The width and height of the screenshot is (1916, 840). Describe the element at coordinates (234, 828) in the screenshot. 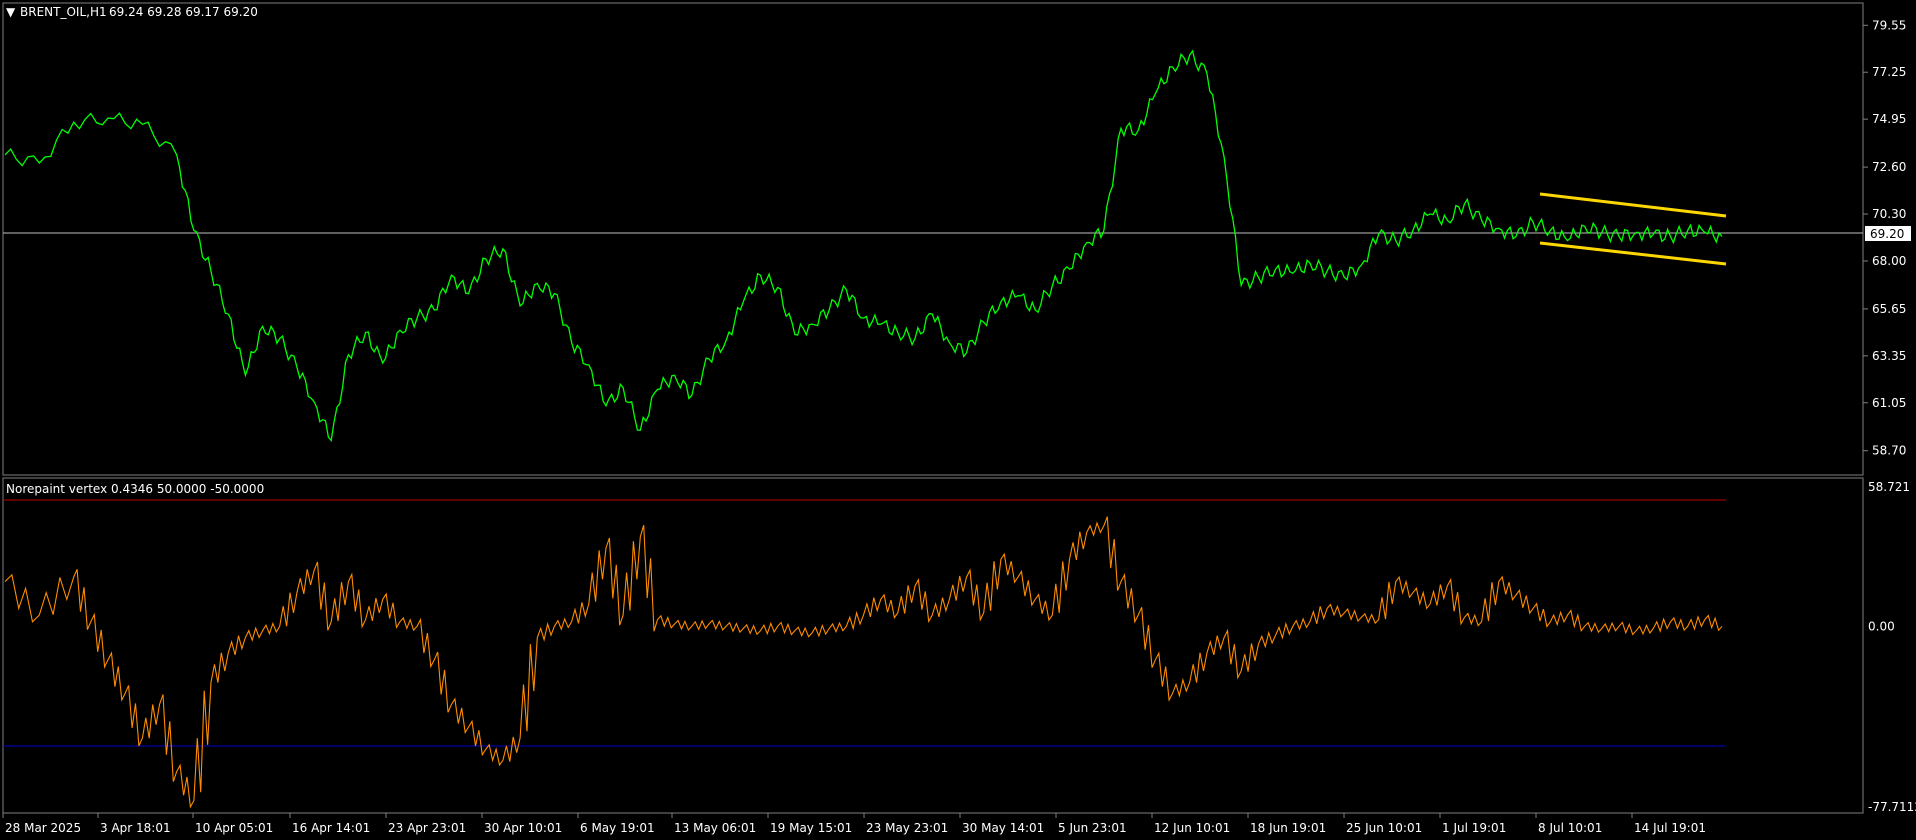

I see `x-tick-label: 10 Apr 05:01` at that location.